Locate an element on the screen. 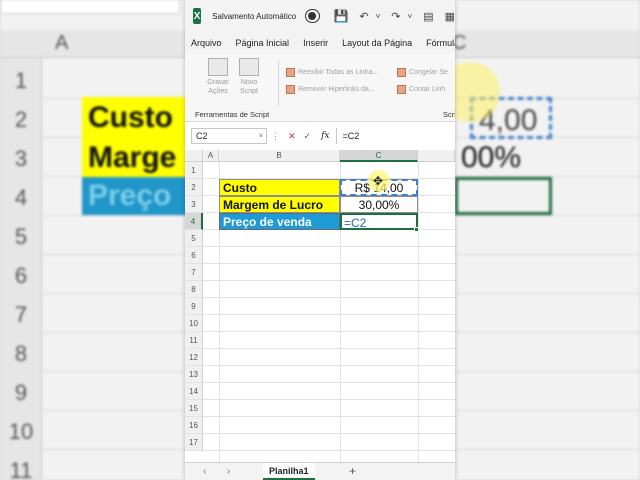 The image size is (640, 480). grid-icon: ▦ is located at coordinates (450, 16).